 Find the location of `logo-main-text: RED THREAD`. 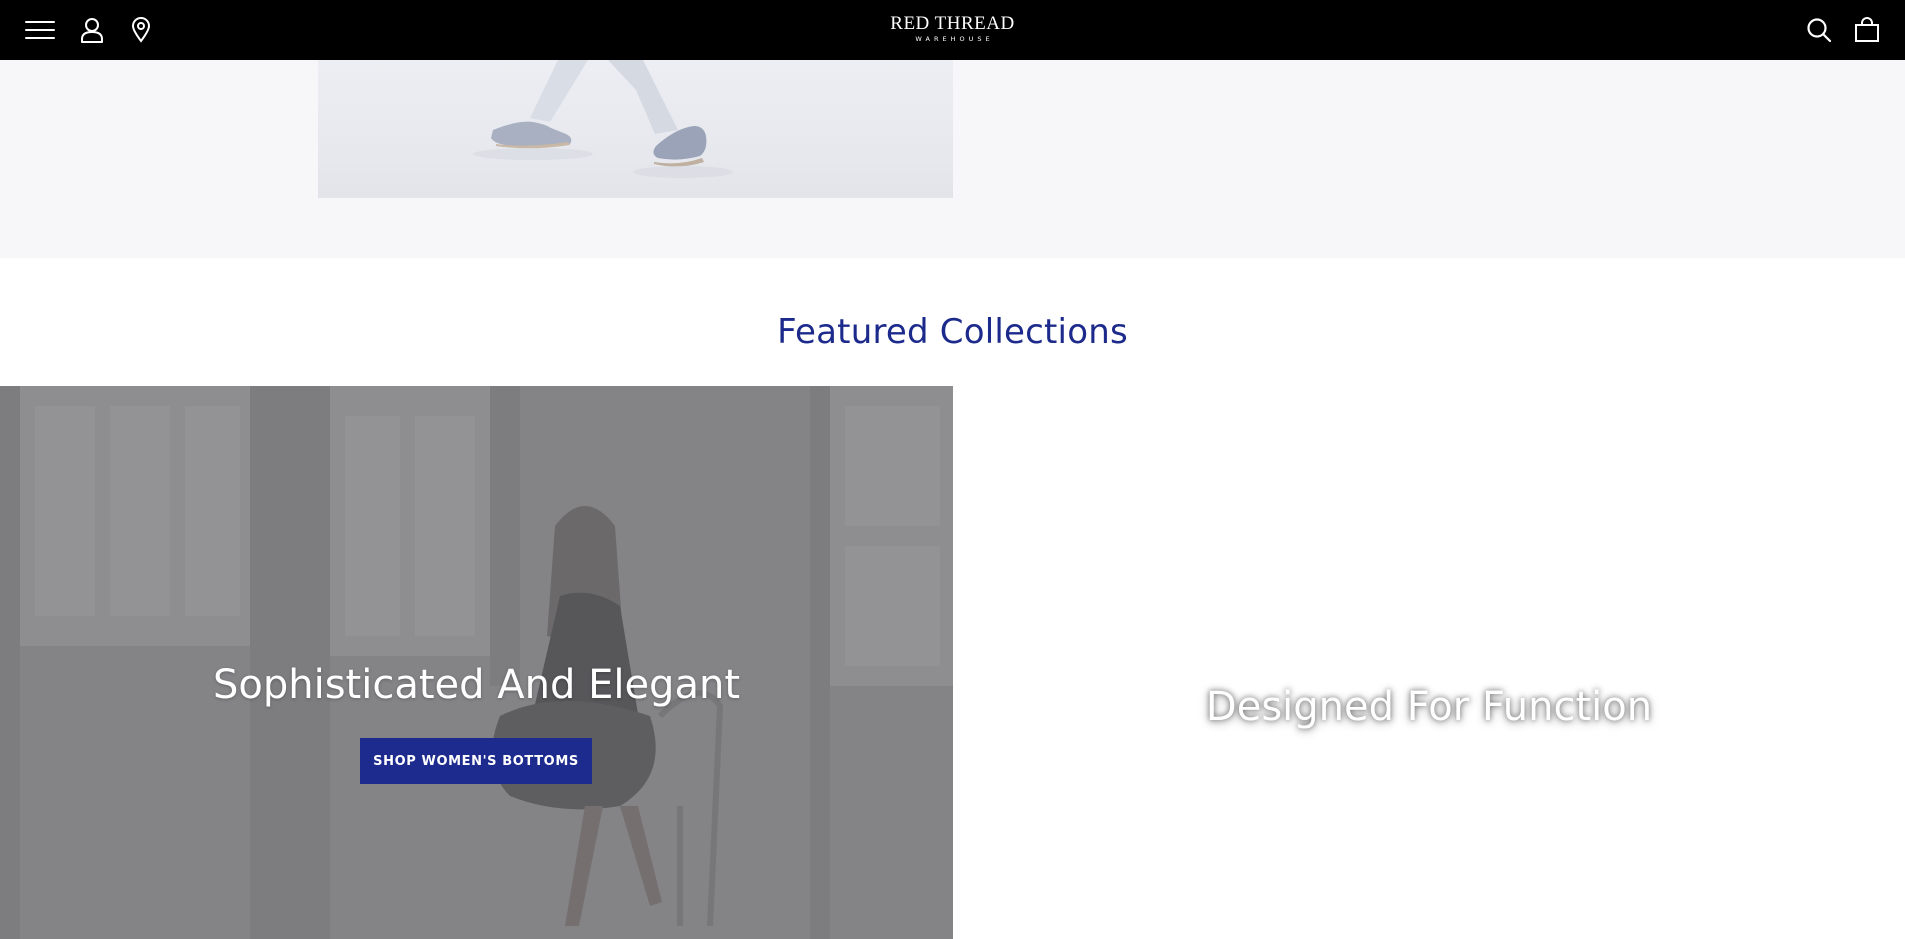

logo-main-text: RED THREAD is located at coordinates (952, 23).